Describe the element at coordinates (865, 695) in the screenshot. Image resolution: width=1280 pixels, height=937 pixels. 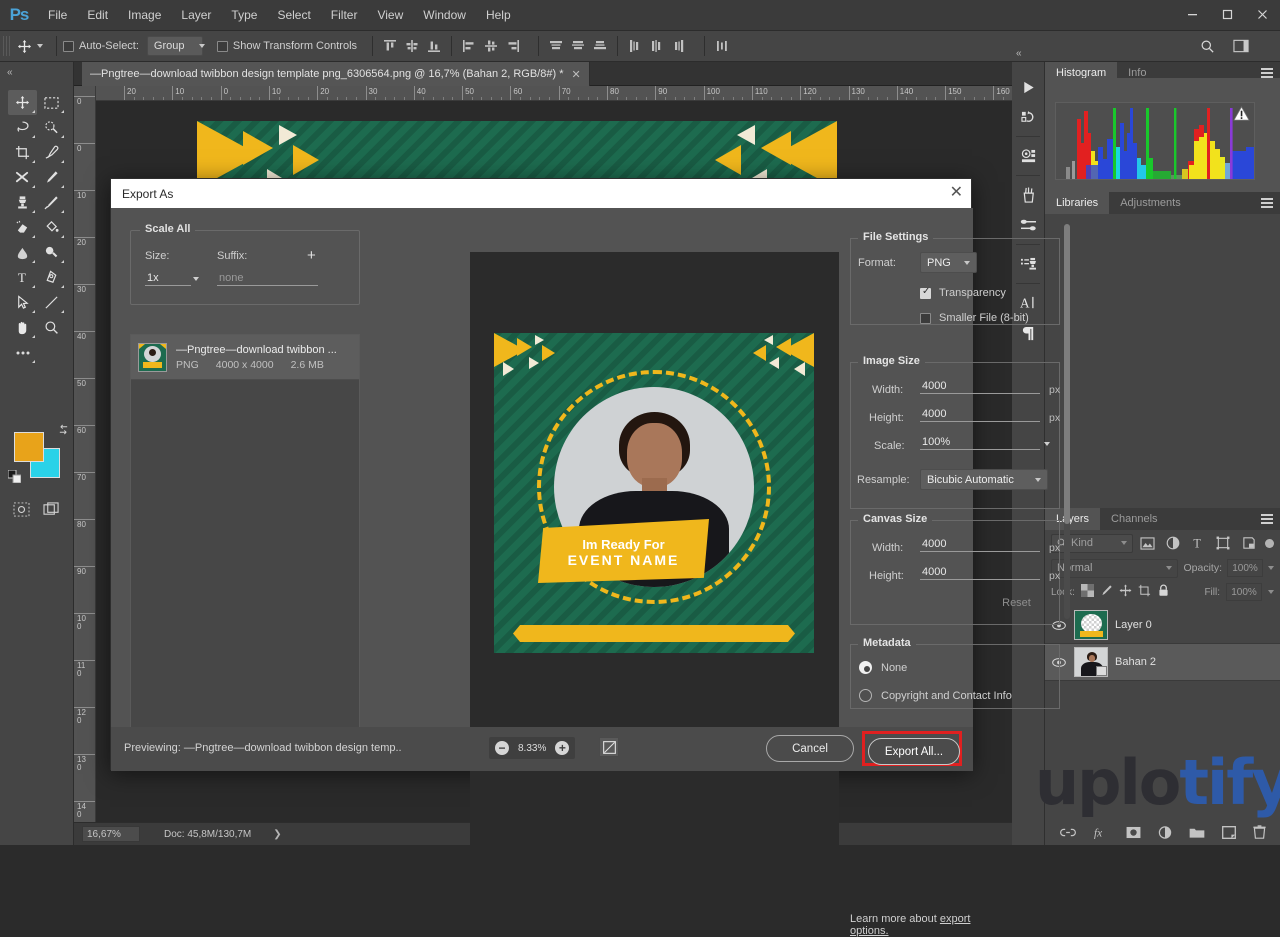
I see `metadata-copyright-radio` at that location.